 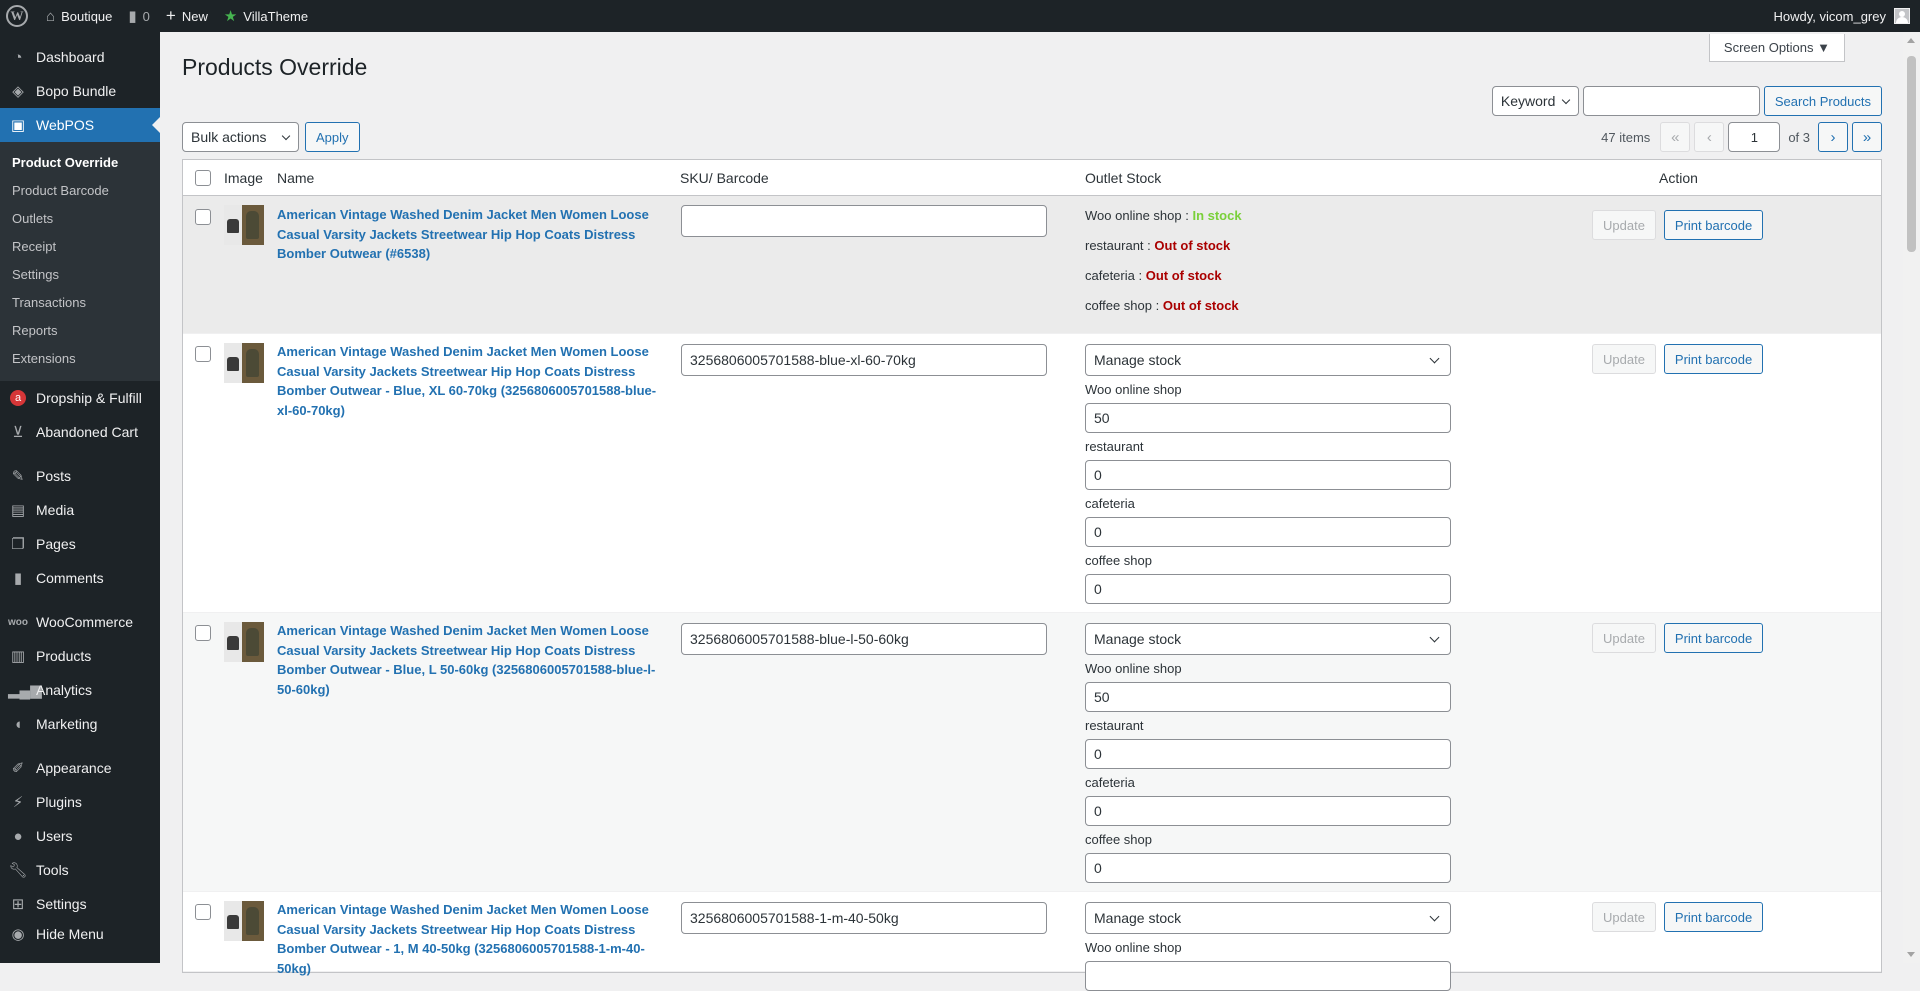 What do you see at coordinates (80, 303) in the screenshot?
I see `submenu-transactions: Transactions` at bounding box center [80, 303].